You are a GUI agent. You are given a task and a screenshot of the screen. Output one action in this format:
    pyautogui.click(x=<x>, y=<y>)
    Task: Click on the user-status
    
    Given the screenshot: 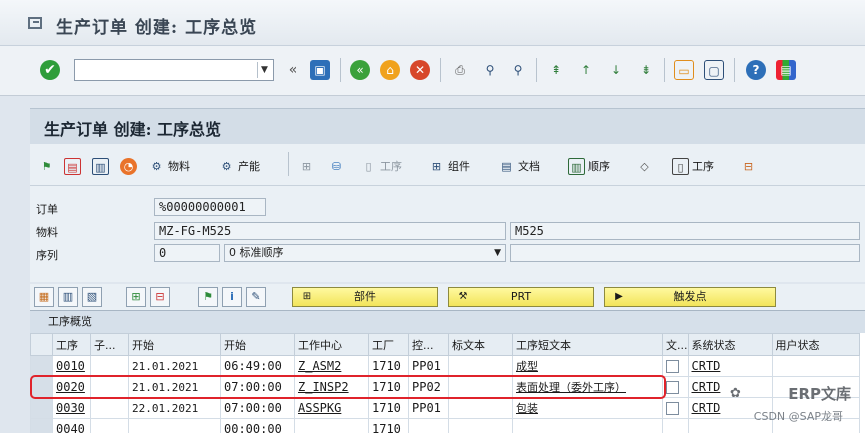 What is the action you would take?
    pyautogui.click(x=815, y=366)
    